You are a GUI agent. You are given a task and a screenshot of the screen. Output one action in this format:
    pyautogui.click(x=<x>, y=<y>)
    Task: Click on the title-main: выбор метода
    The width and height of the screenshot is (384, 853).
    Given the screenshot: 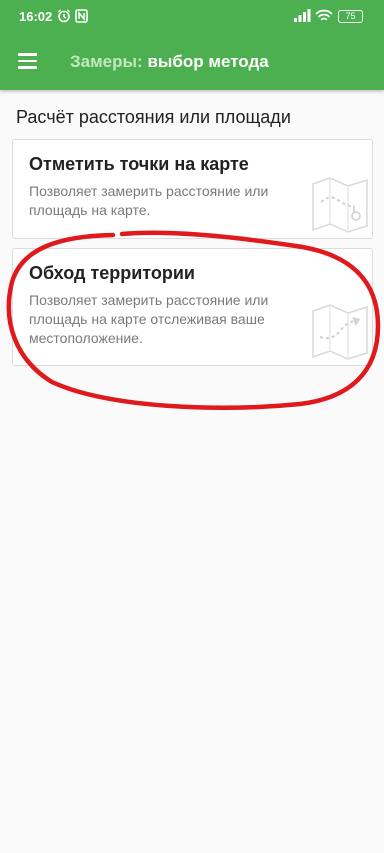 What is the action you would take?
    pyautogui.click(x=208, y=61)
    